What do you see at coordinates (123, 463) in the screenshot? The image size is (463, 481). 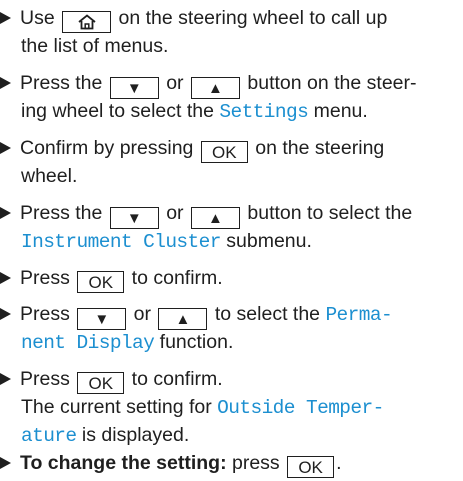 I see `step-heading: To change the setting:` at bounding box center [123, 463].